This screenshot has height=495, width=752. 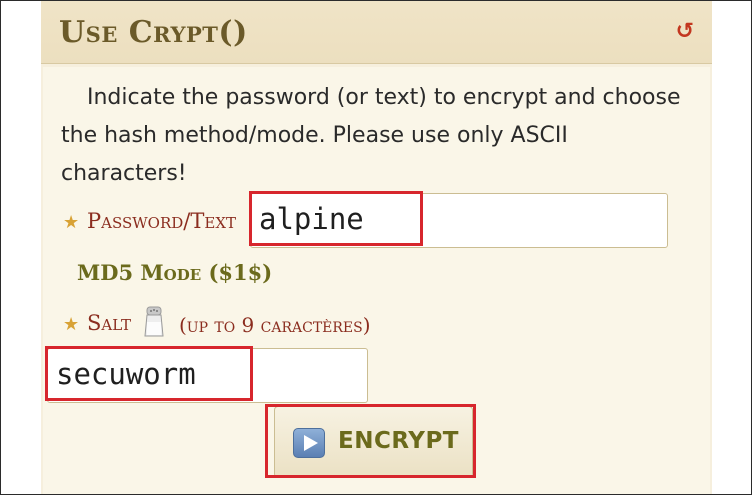 What do you see at coordinates (370, 441) in the screenshot?
I see `encrypt-highlight-box` at bounding box center [370, 441].